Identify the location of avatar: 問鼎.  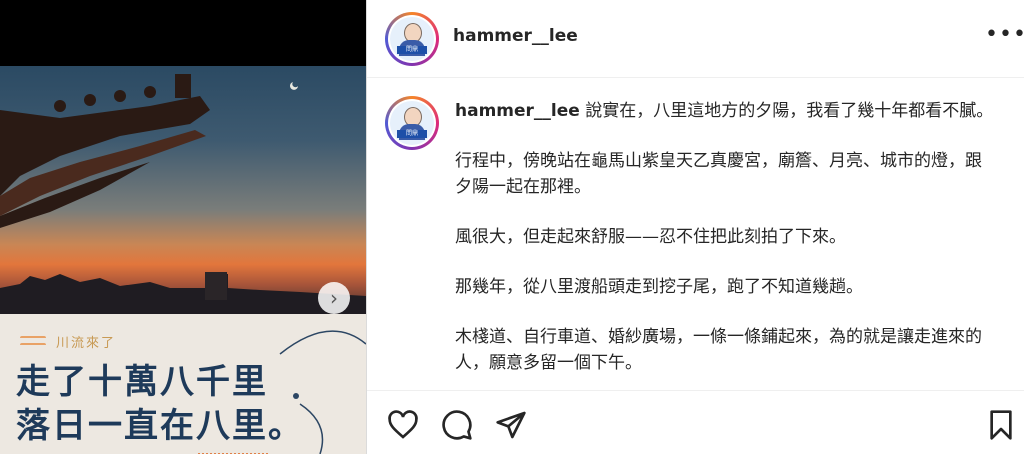
(412, 39).